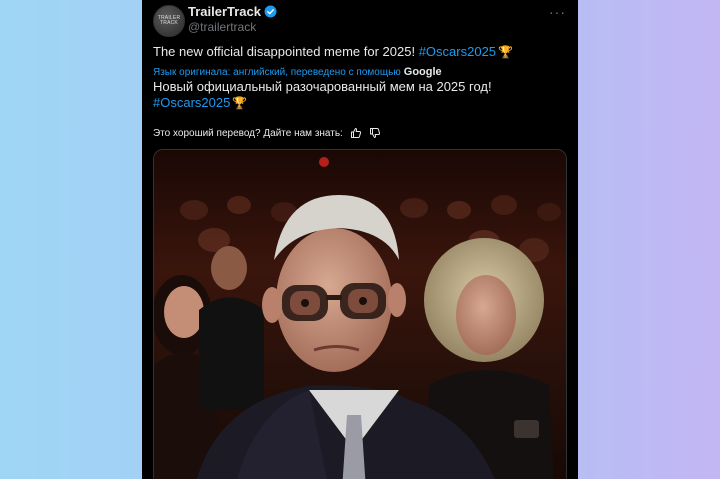 Image resolution: width=720 pixels, height=479 pixels. I want to click on thumbs-down-icon, so click(375, 133).